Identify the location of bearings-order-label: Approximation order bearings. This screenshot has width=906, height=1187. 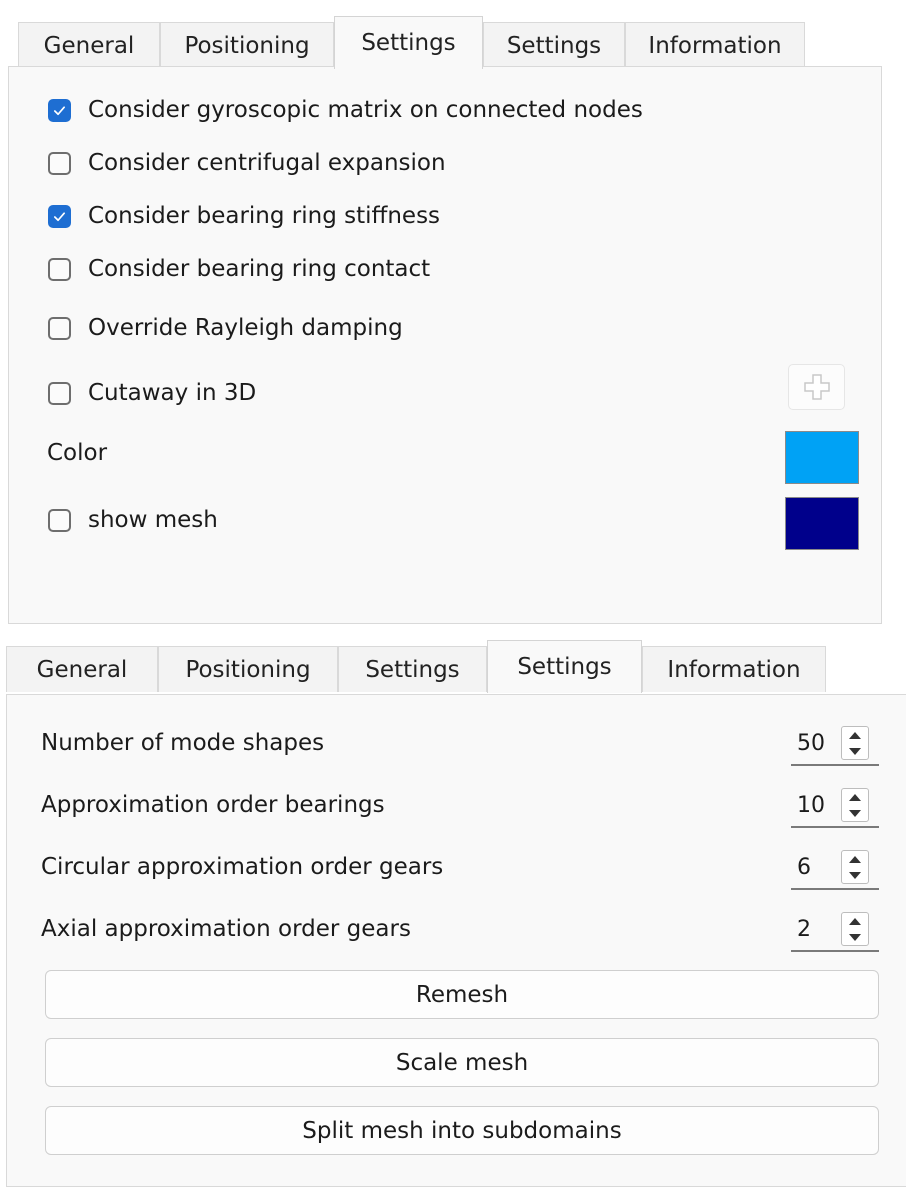
(213, 805).